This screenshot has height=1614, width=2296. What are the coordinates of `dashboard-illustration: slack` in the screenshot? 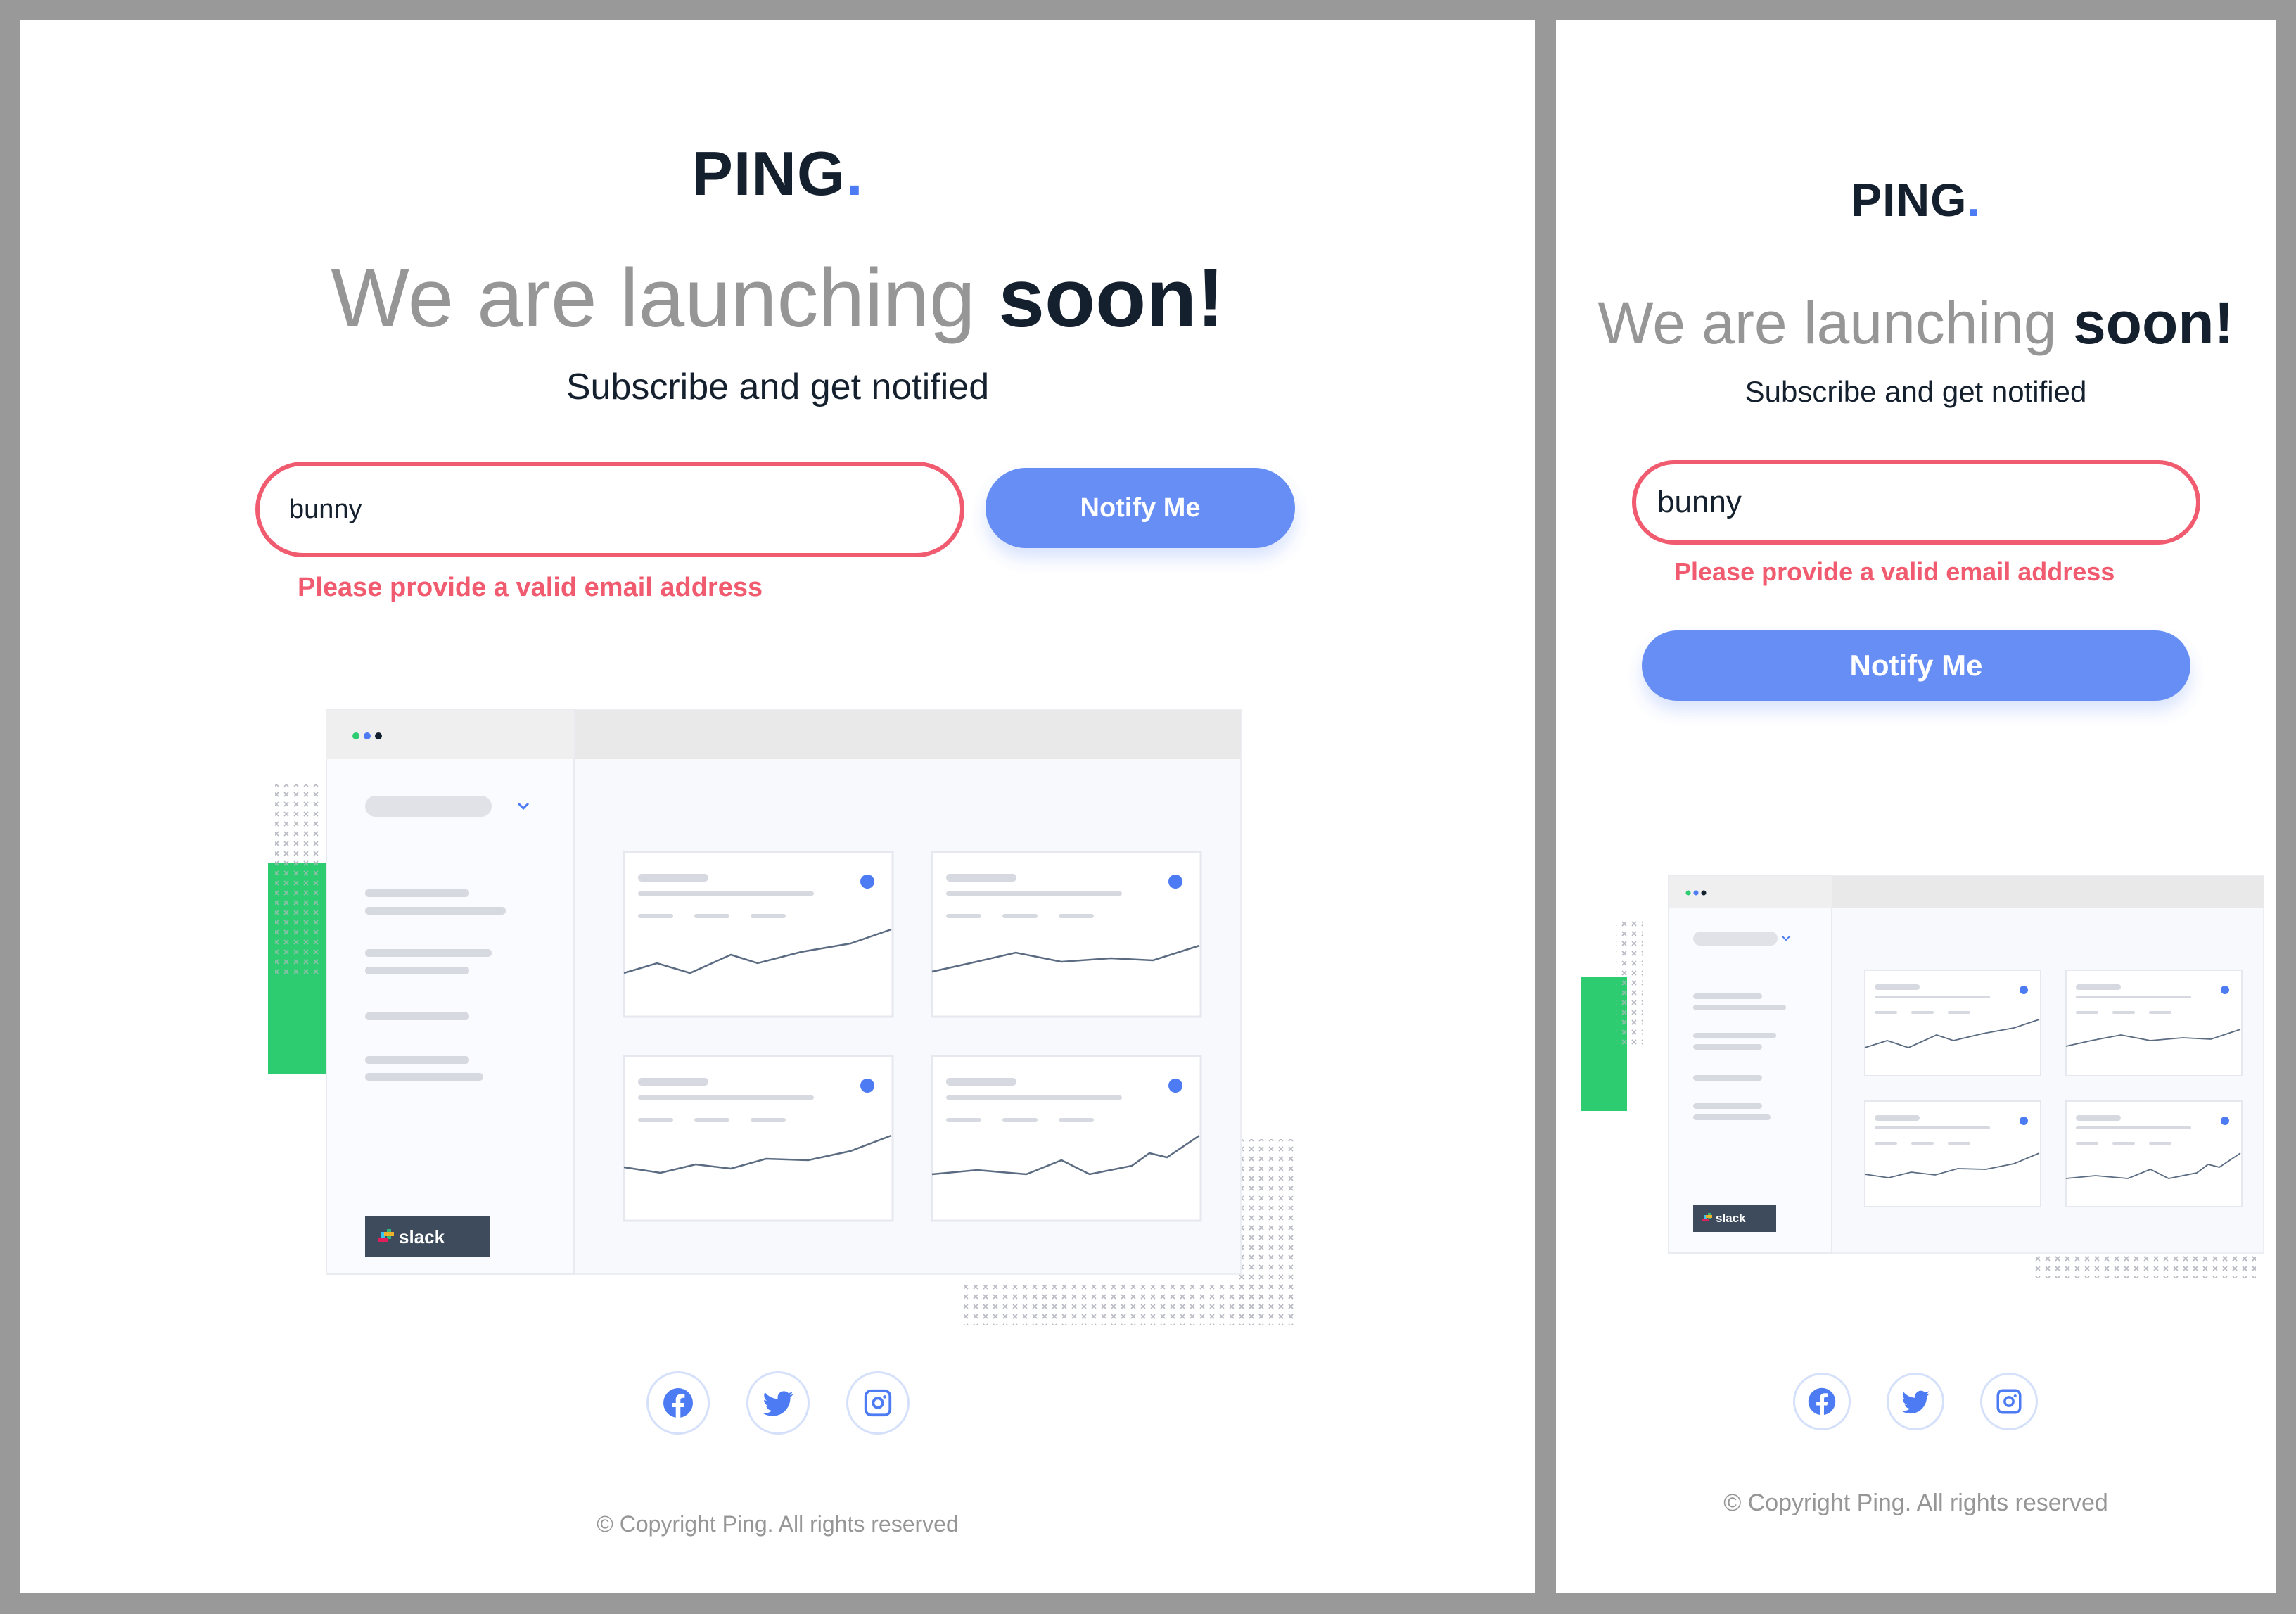 It's located at (1923, 1076).